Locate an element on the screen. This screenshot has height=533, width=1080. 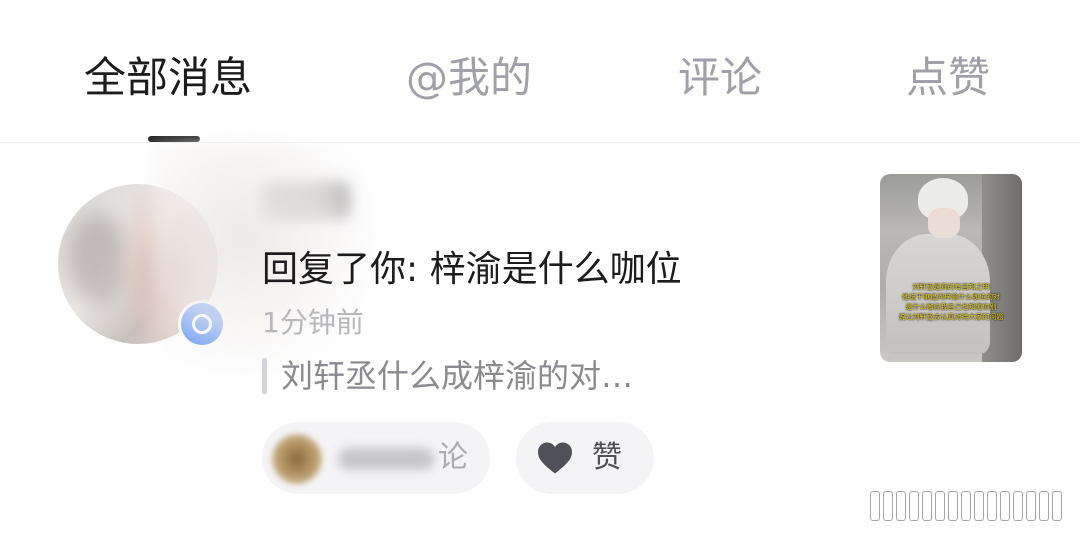
thumbnail-caption-line: 他说干嘛追问梓渝什么咖位的对 is located at coordinates (951, 297).